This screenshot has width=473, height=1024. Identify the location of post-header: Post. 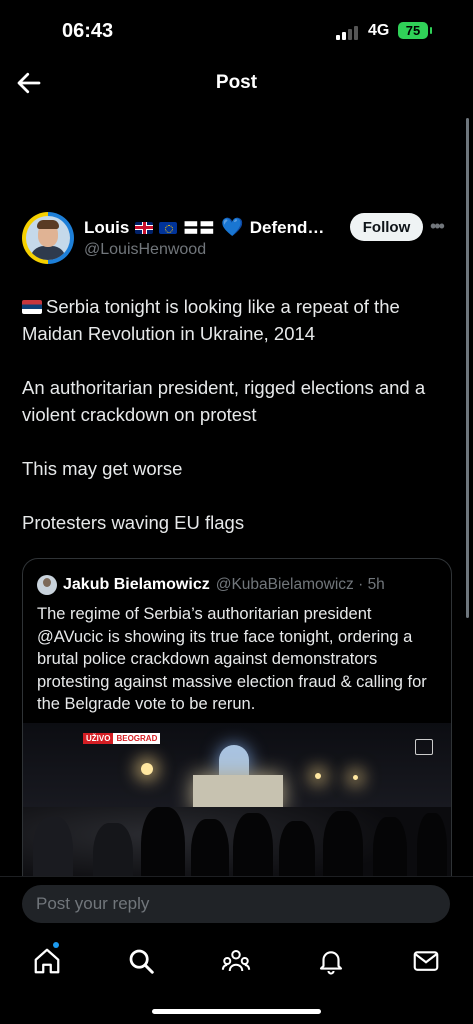
(236, 85).